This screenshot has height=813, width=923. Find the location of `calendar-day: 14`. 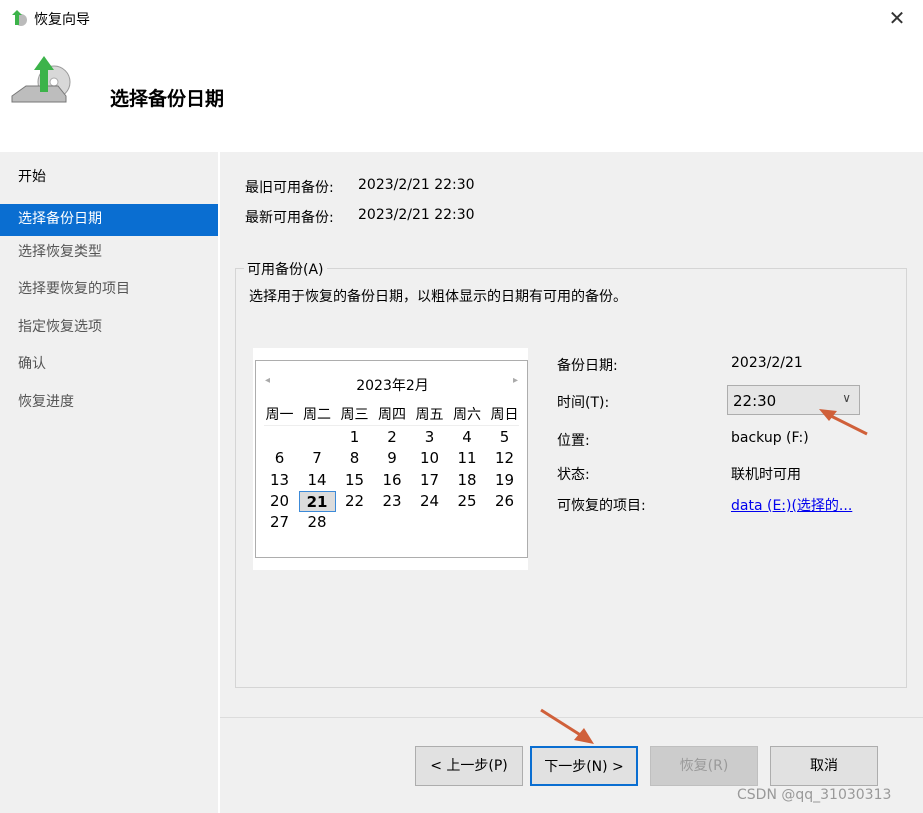

calendar-day: 14 is located at coordinates (317, 480).